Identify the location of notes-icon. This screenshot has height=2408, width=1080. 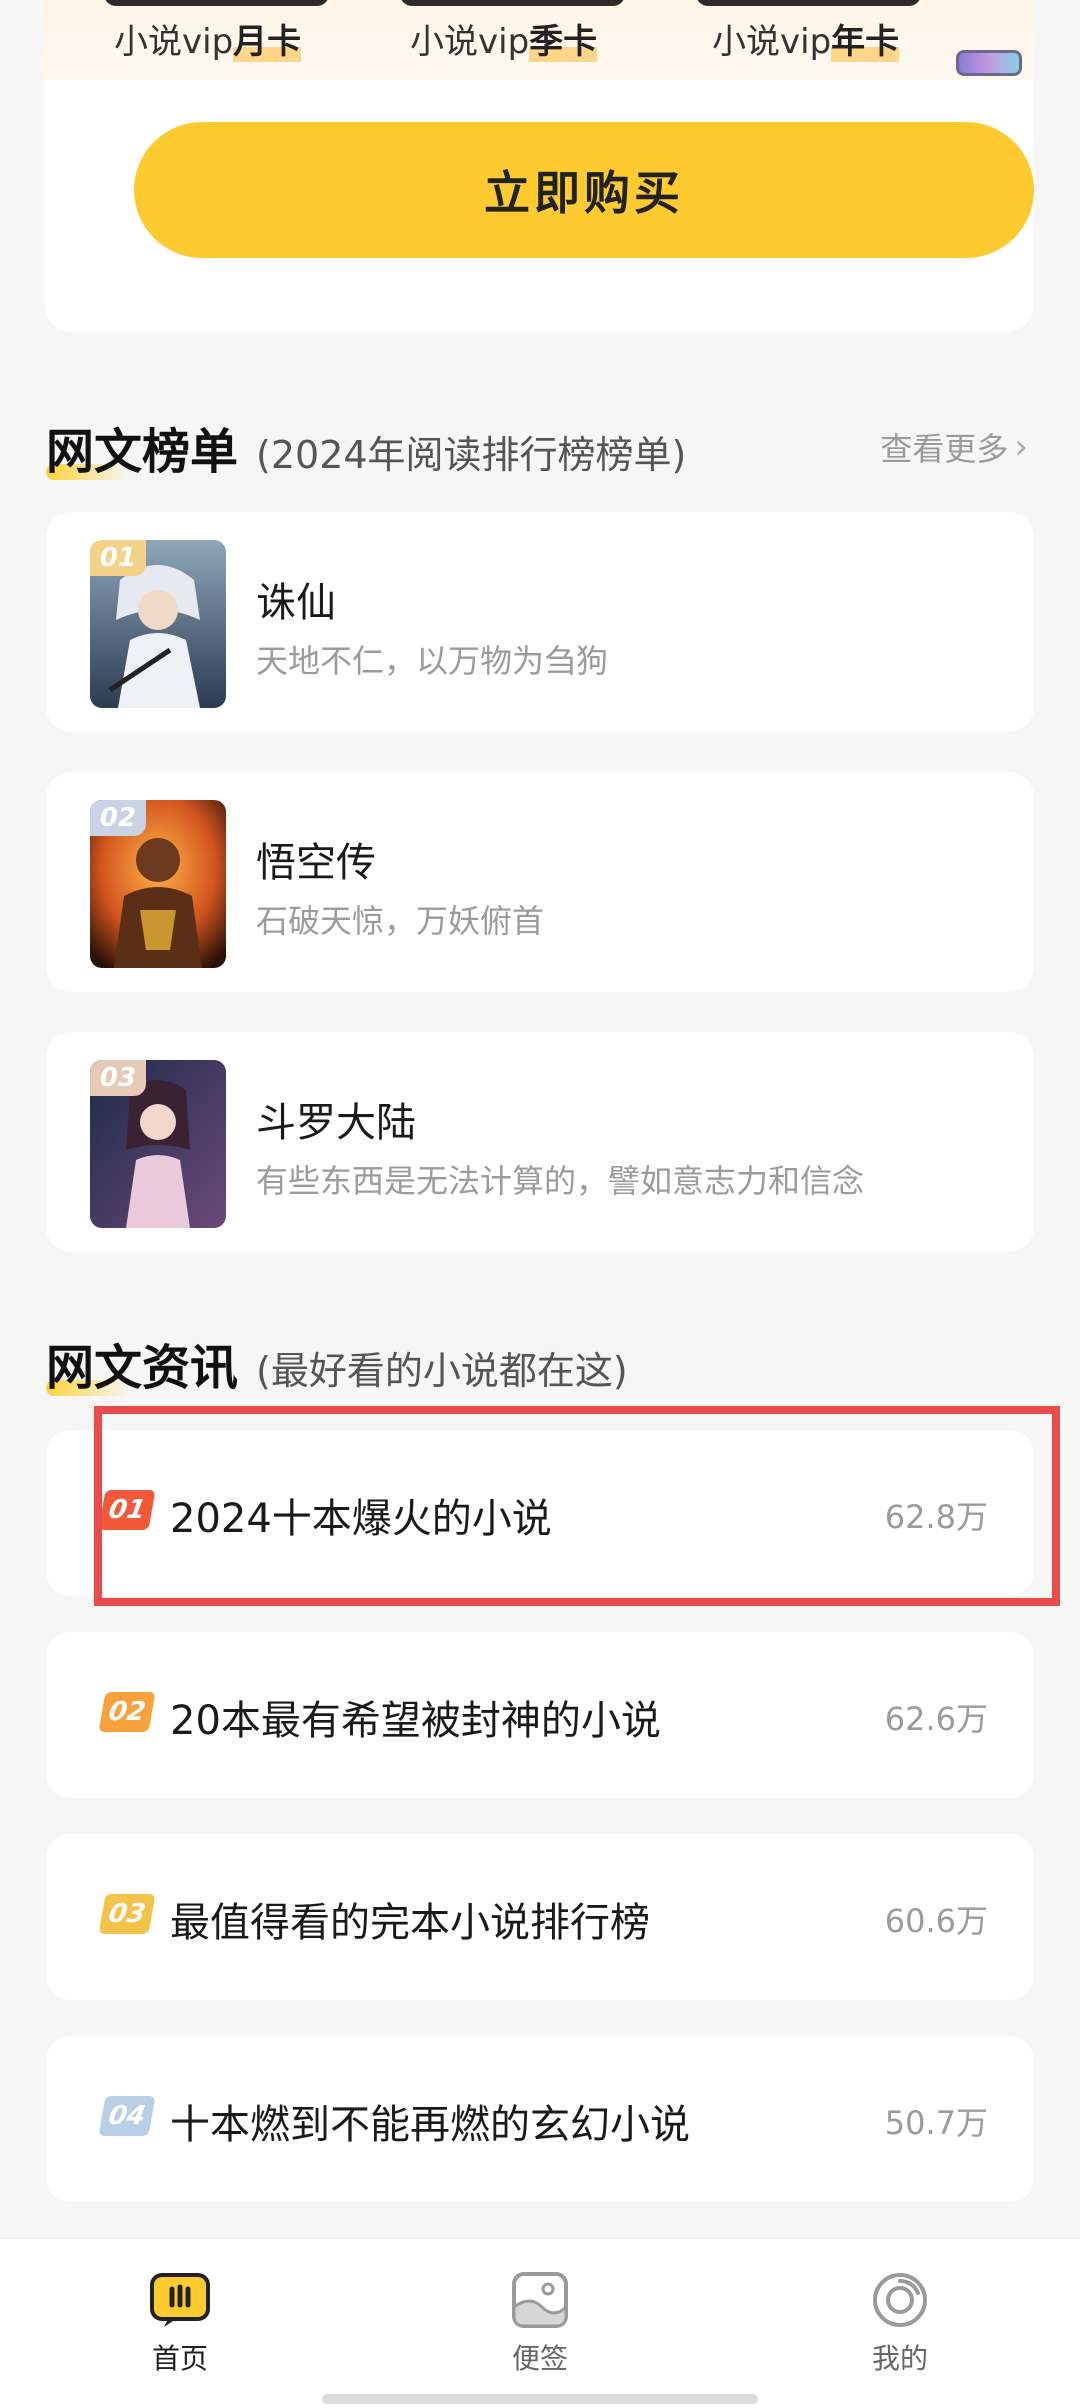
(540, 2300).